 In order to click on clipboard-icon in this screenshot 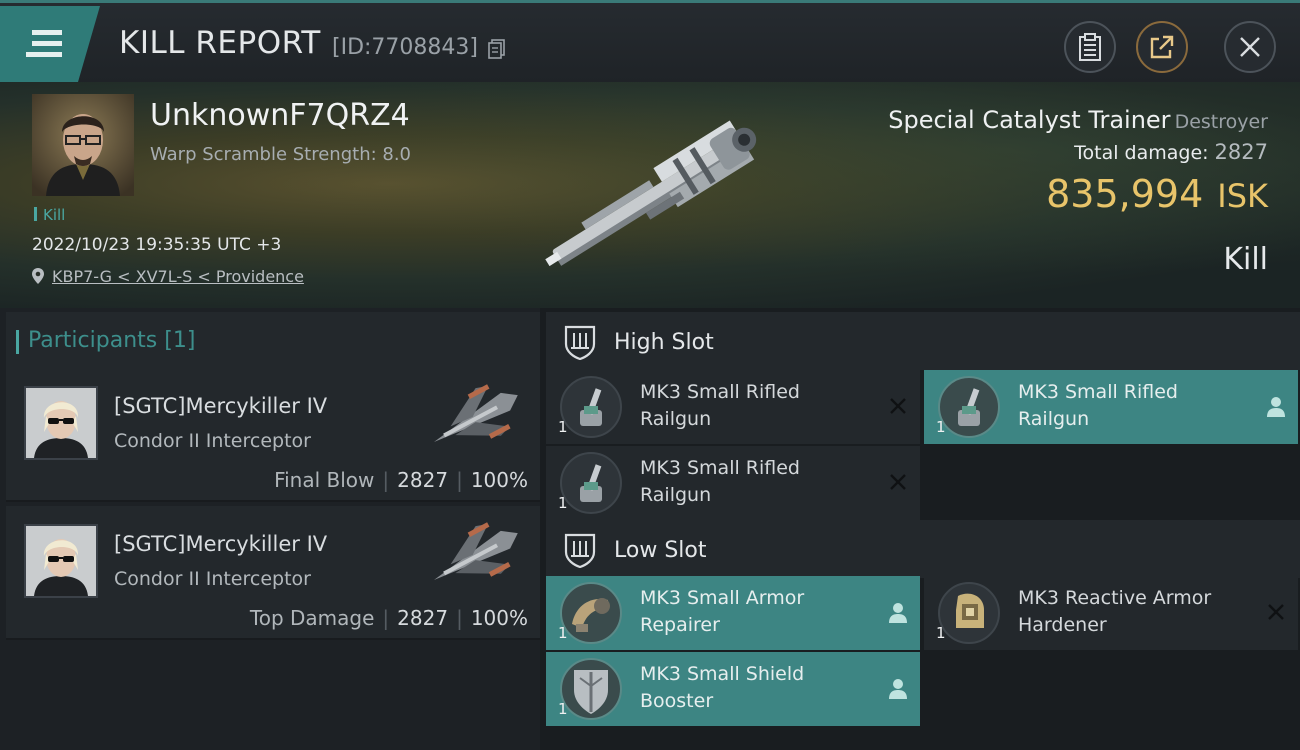, I will do `click(1090, 47)`.